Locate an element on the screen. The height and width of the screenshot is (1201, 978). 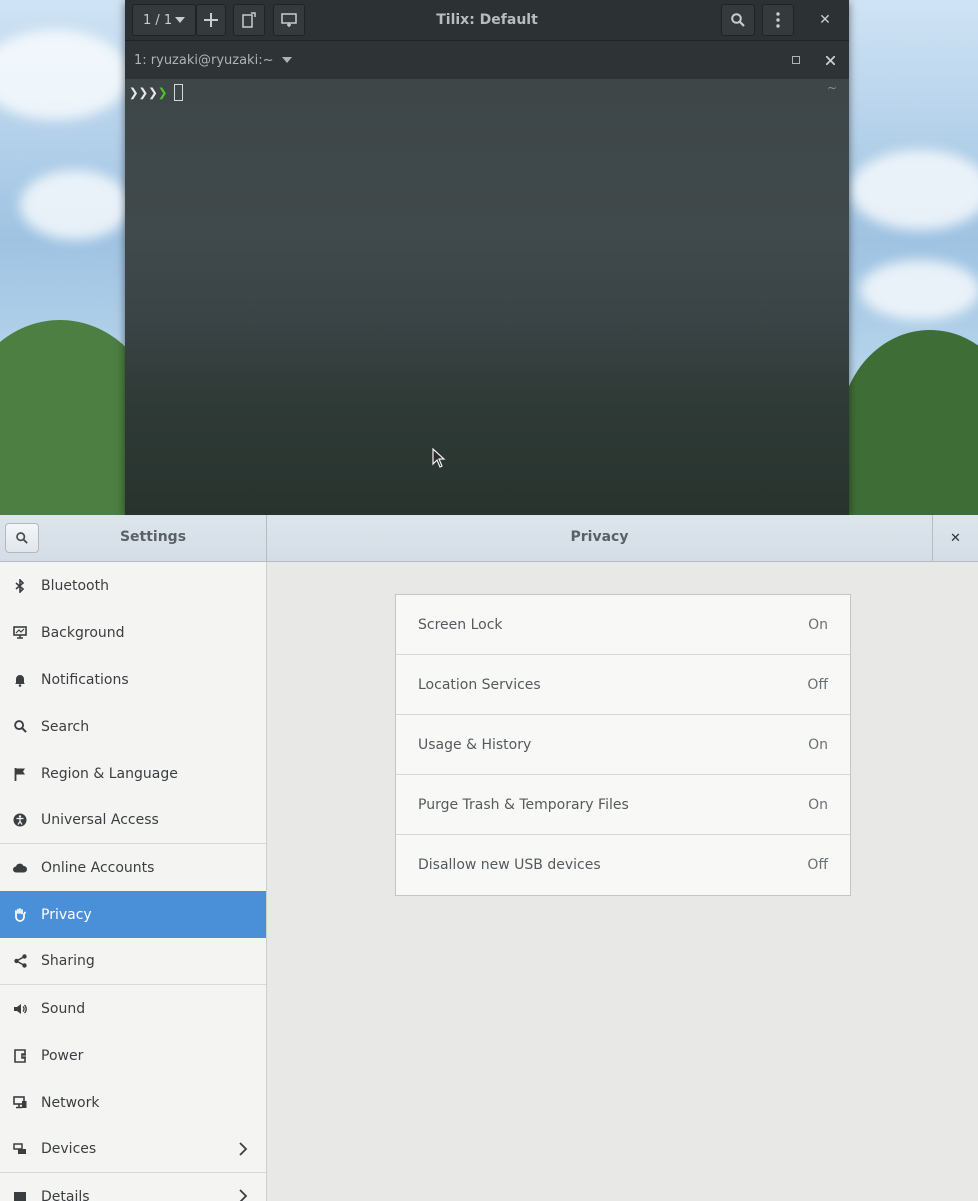
settings-search-button is located at coordinates (22, 538).